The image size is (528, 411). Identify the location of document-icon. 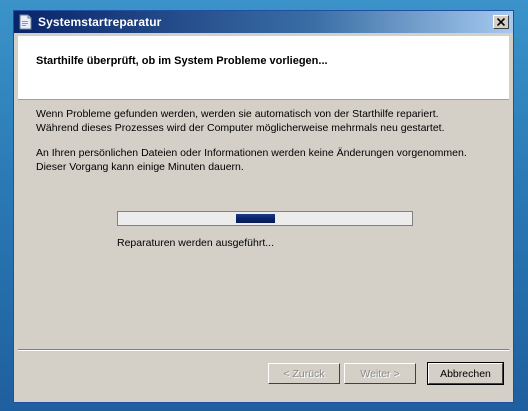
(25, 22).